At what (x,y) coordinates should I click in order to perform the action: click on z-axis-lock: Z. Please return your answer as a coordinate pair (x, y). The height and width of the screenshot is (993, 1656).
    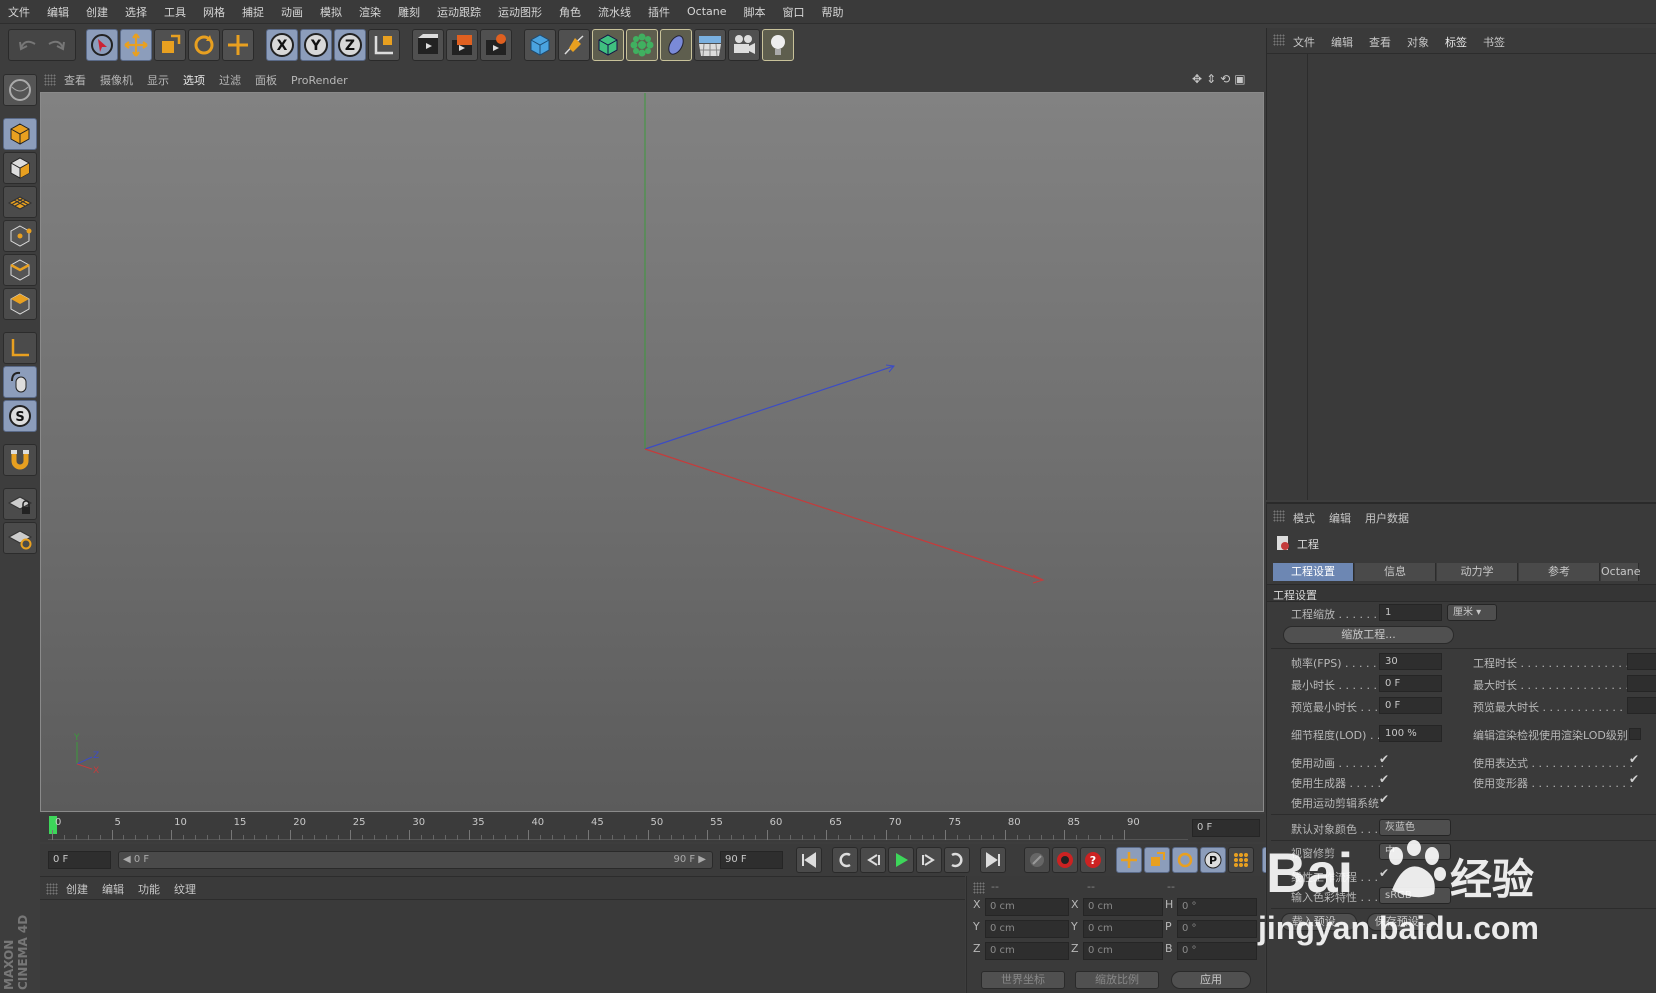
    Looking at the image, I should click on (350, 45).